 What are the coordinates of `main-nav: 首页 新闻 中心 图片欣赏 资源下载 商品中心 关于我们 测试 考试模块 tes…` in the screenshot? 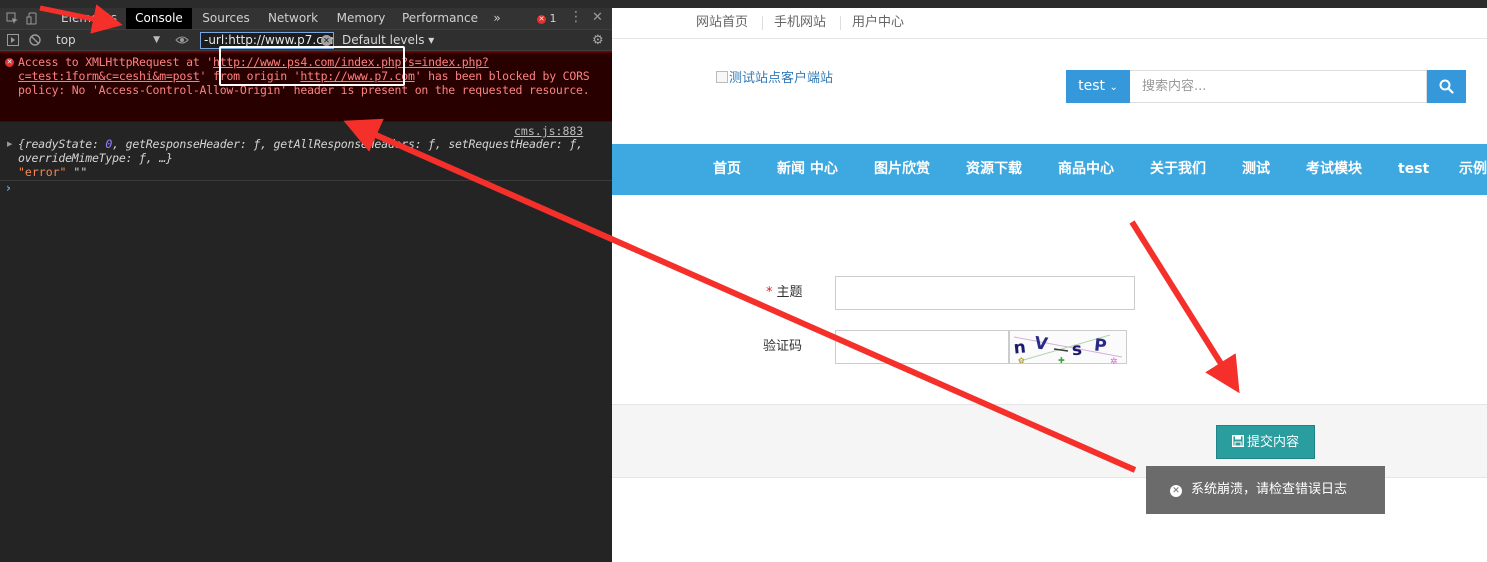 It's located at (1049, 169).